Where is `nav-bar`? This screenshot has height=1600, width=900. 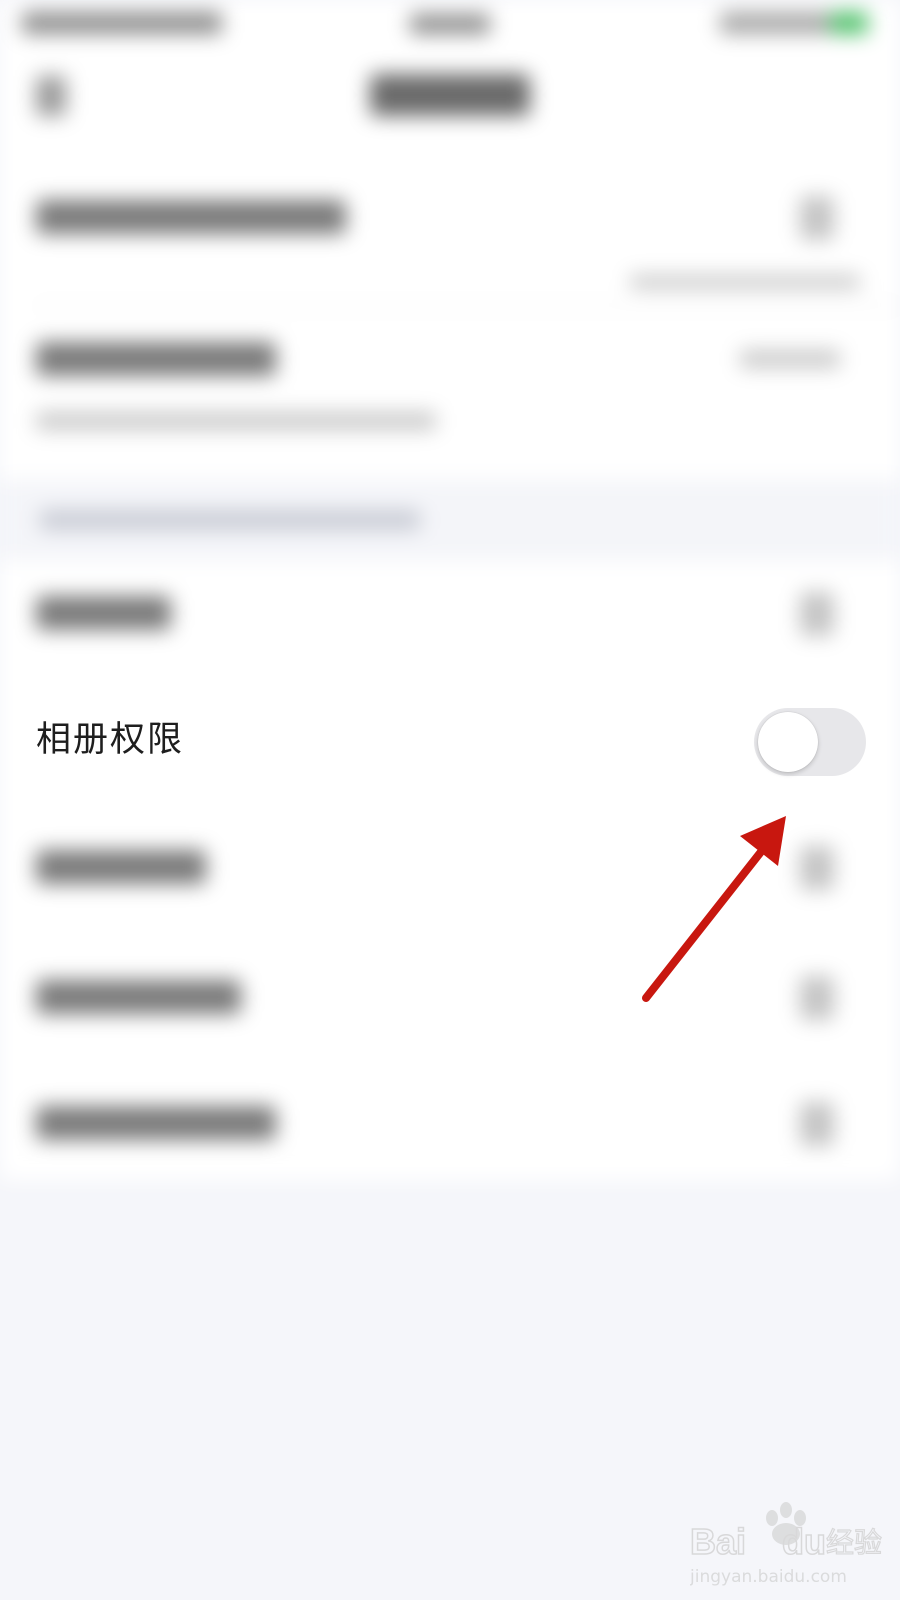
nav-bar is located at coordinates (450, 100).